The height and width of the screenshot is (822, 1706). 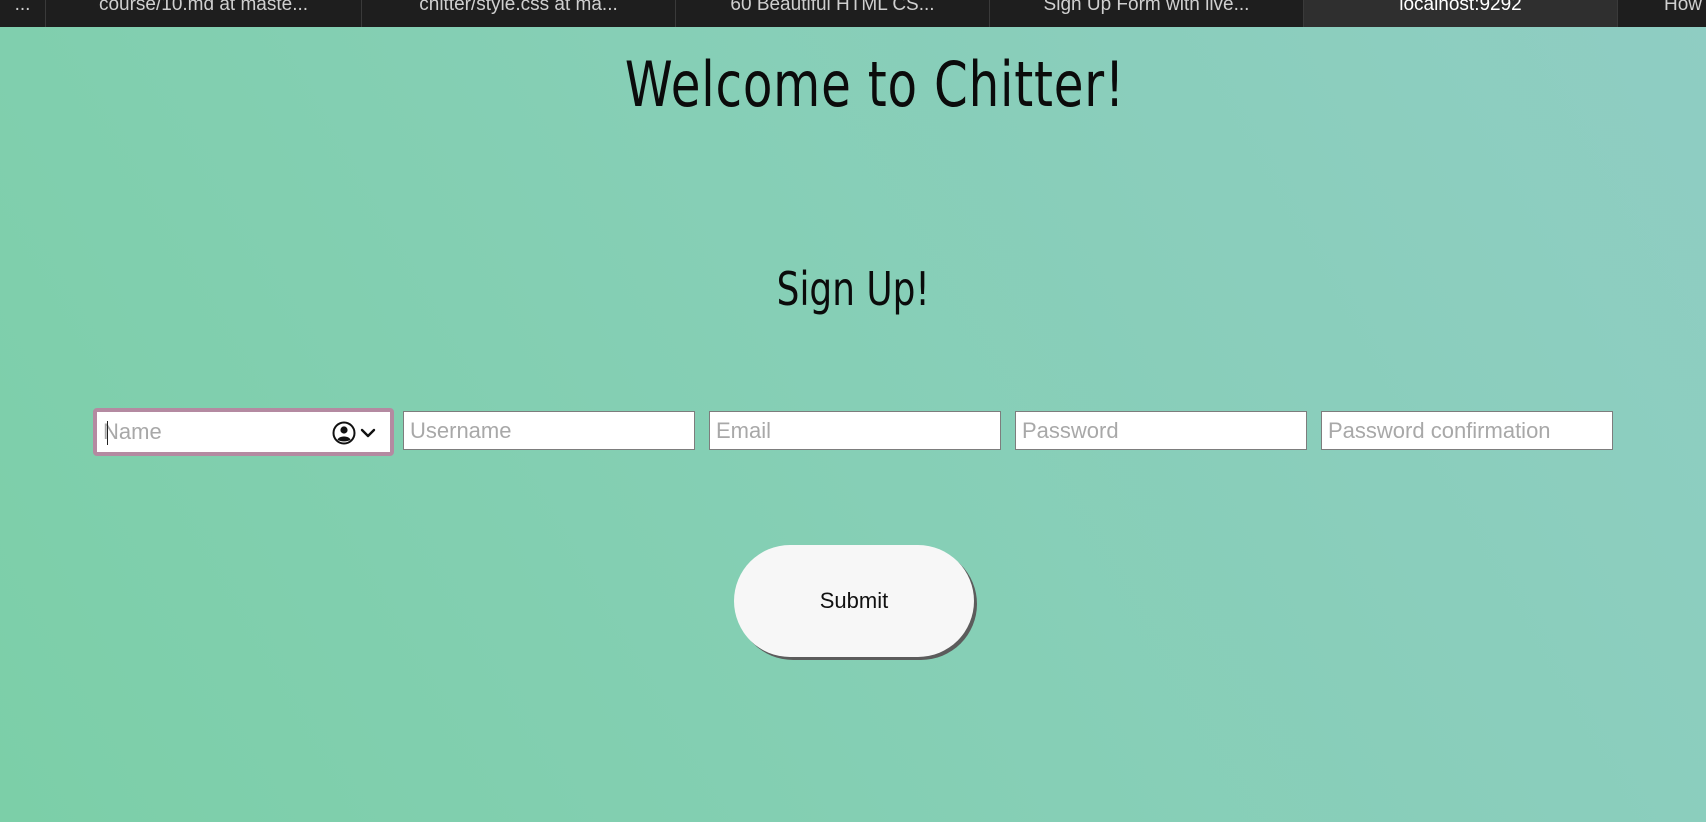 I want to click on name-input, so click(x=212, y=432).